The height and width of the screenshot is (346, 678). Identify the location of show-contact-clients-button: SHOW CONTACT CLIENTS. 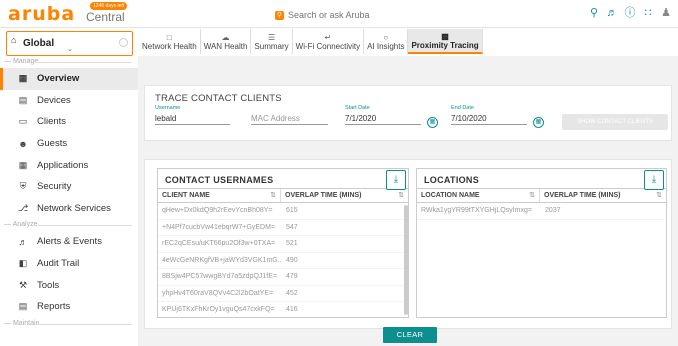
(615, 122).